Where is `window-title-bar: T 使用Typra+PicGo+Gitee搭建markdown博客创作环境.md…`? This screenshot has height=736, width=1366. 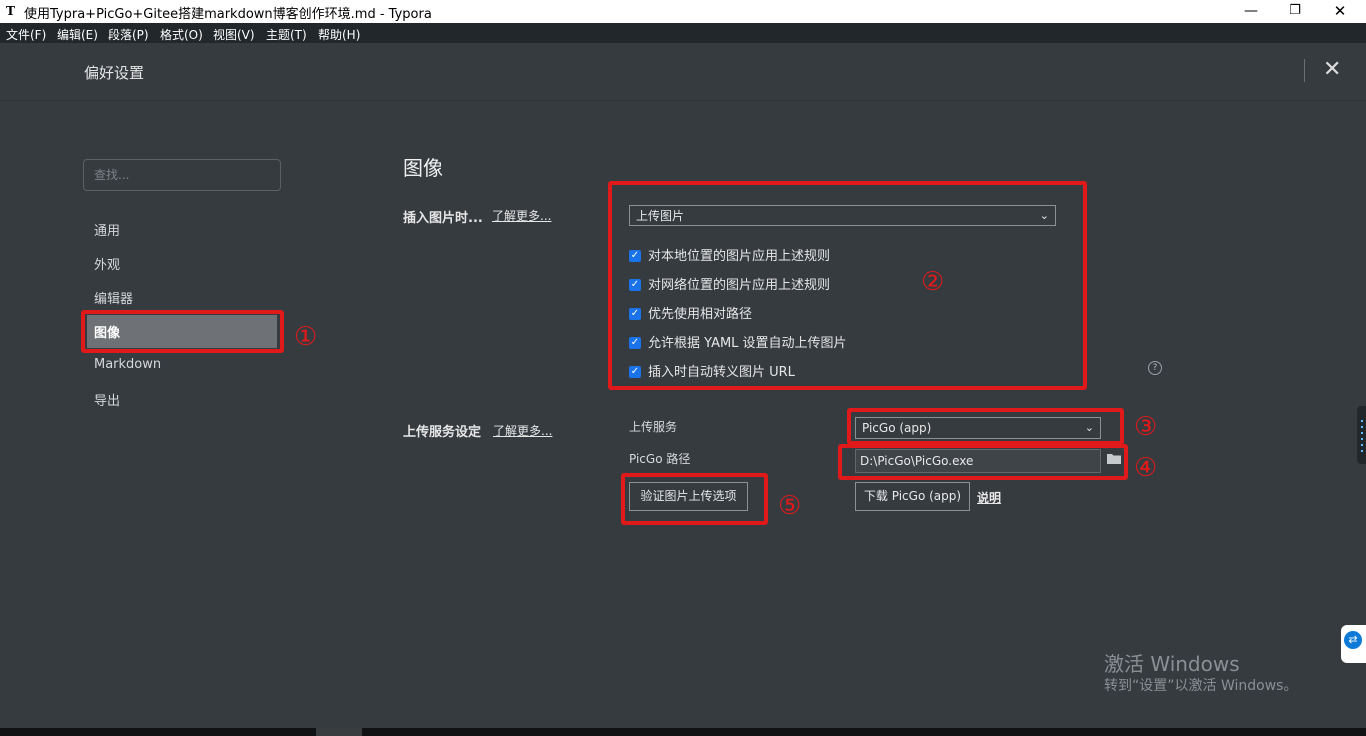 window-title-bar: T 使用Typra+PicGo+Gitee搭建markdown博客创作环境.md… is located at coordinates (683, 11).